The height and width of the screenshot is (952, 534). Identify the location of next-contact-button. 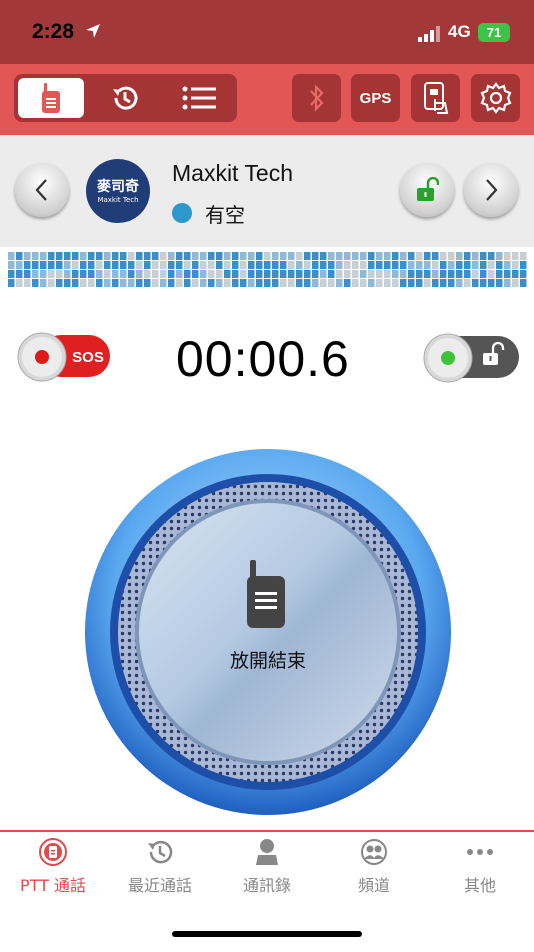
(491, 190).